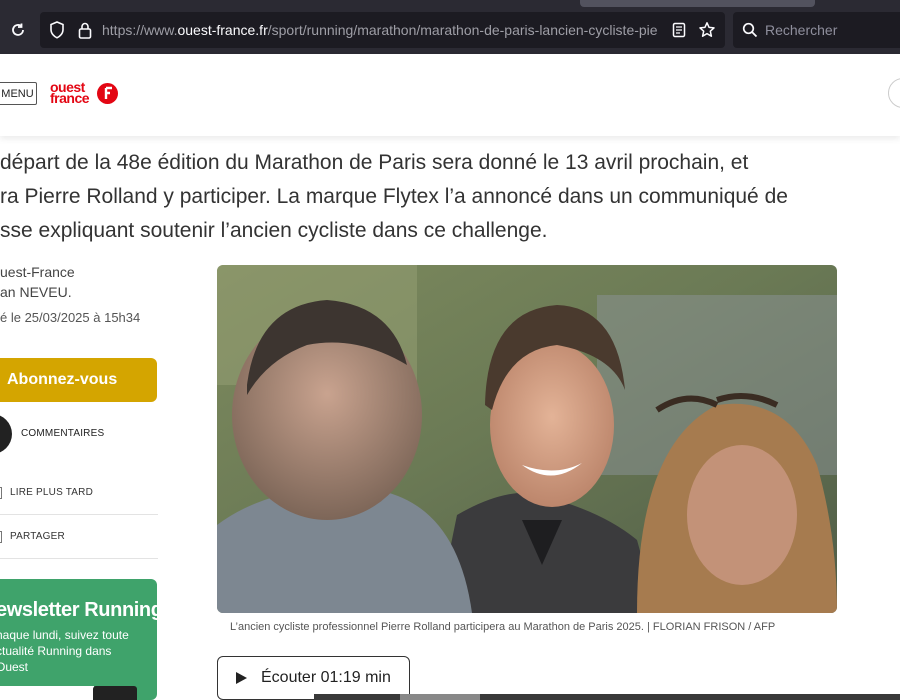 This screenshot has width=900, height=700. Describe the element at coordinates (78, 380) in the screenshot. I see `subscribe-button: Abonnez-vous` at that location.